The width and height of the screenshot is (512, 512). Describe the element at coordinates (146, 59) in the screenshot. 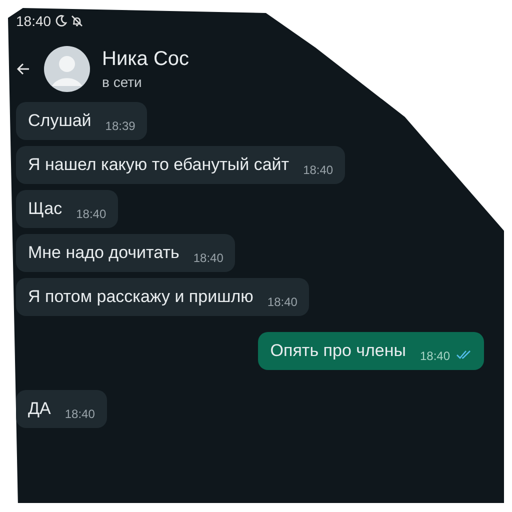

I see `contact-name: Ника Сос` at that location.